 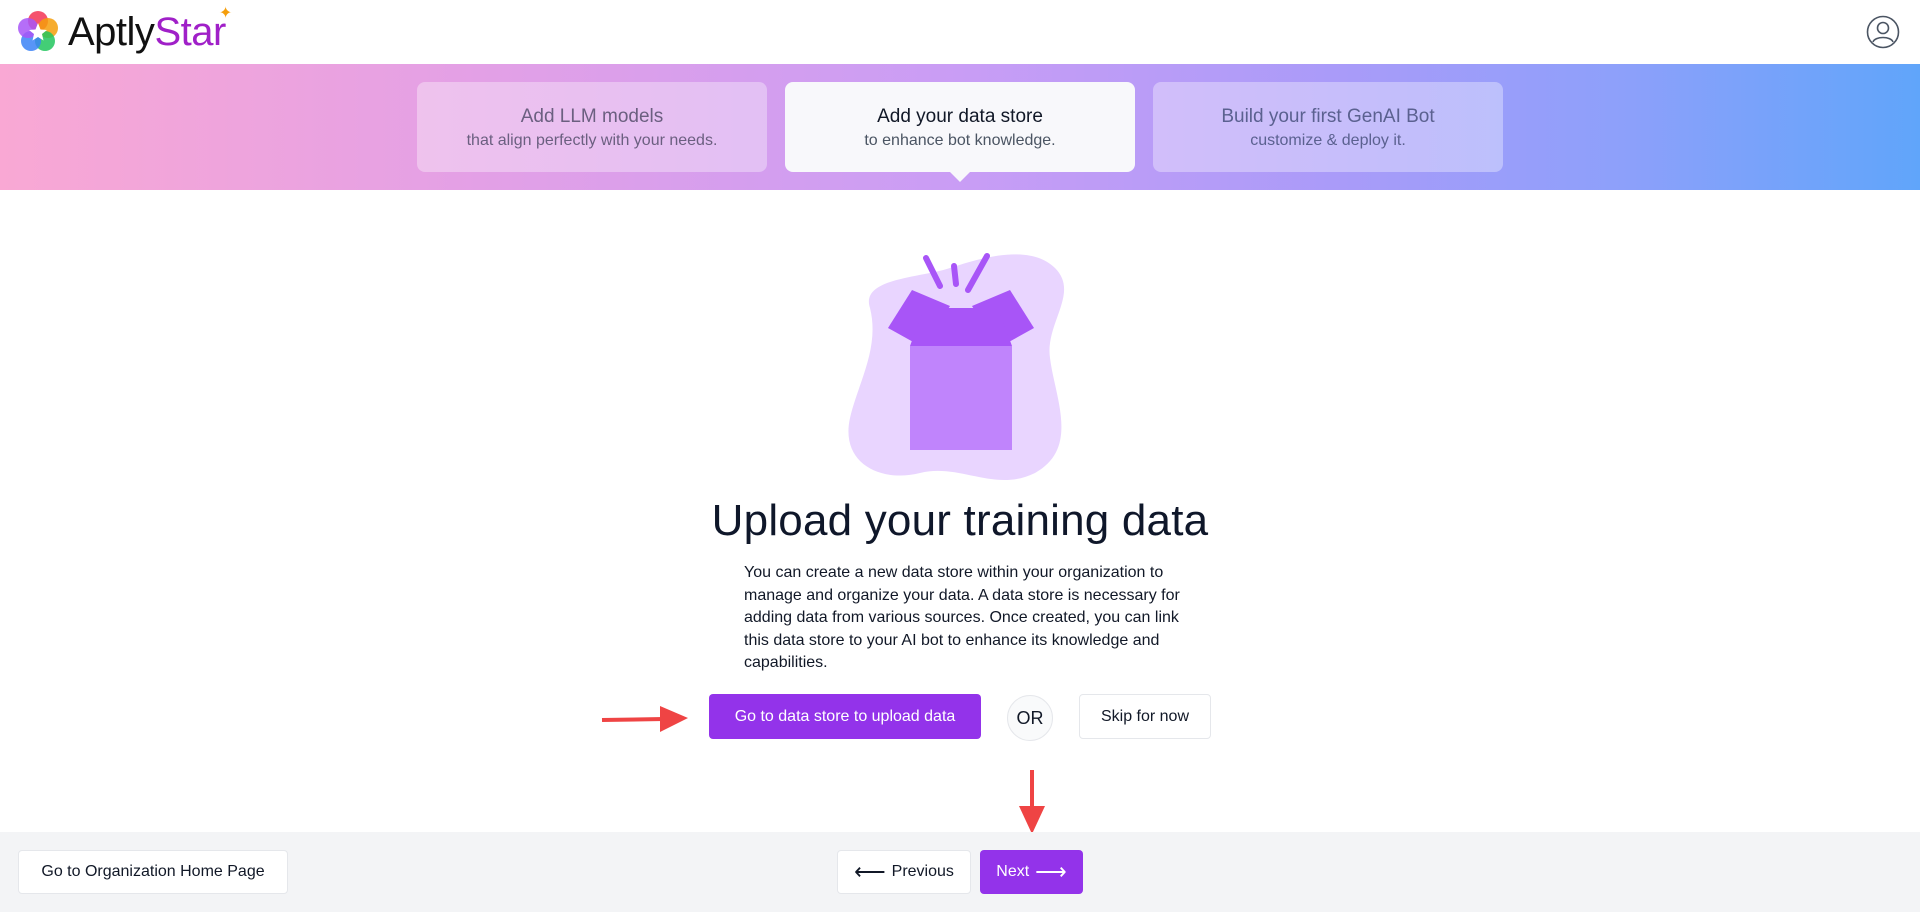 I want to click on annotation-arrow-down-icon, so click(x=1032, y=802).